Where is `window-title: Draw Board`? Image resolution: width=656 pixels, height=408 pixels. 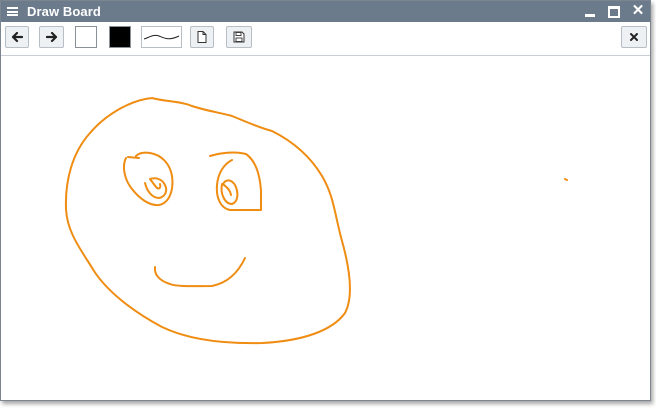
window-title: Draw Board is located at coordinates (64, 11).